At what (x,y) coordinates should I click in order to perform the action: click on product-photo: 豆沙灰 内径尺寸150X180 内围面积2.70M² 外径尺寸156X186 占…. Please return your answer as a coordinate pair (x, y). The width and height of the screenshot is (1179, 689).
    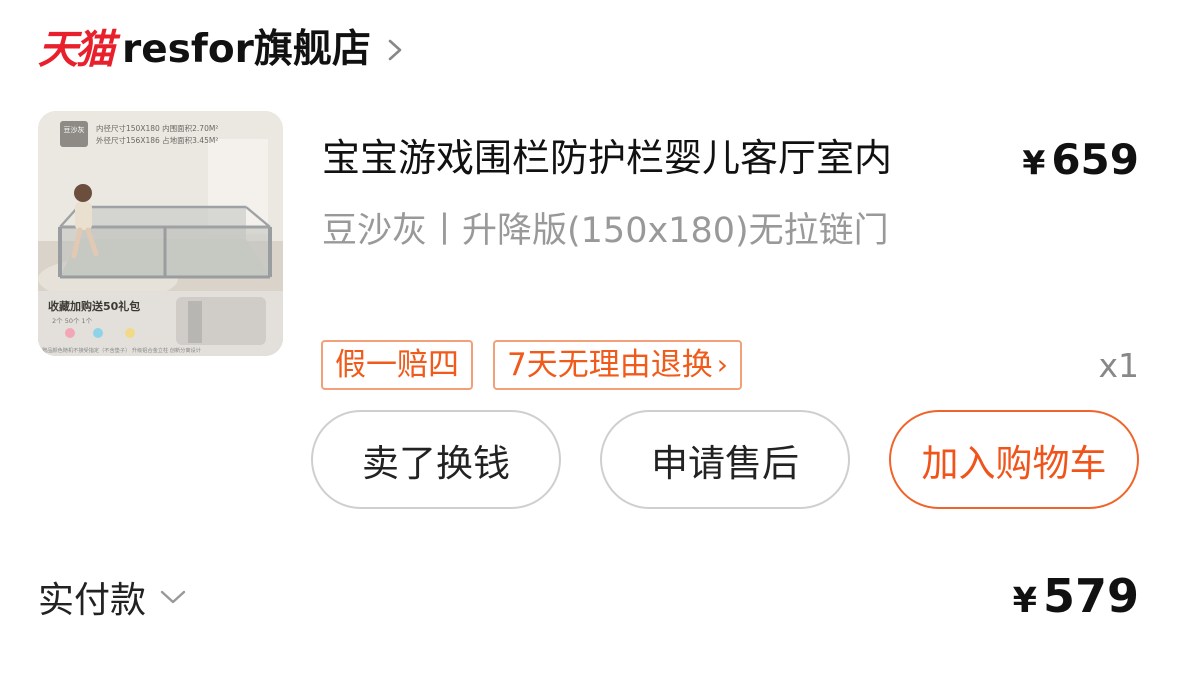
    Looking at the image, I should click on (160, 233).